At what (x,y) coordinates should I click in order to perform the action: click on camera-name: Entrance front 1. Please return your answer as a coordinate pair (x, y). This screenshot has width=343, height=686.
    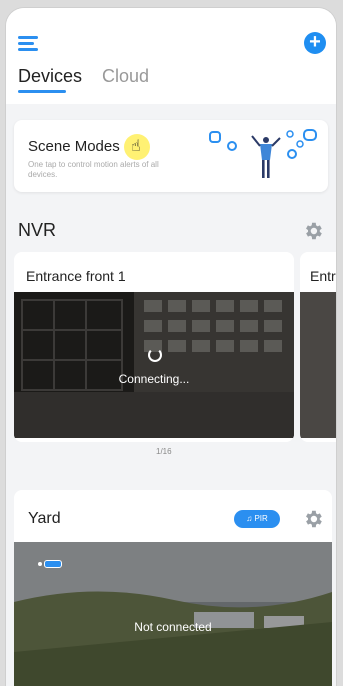
    Looking at the image, I should click on (76, 276).